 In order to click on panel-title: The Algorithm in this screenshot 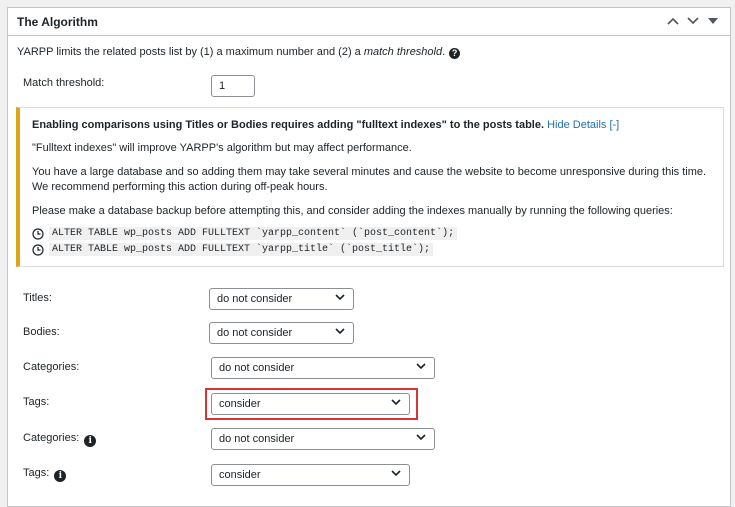, I will do `click(57, 22)`.